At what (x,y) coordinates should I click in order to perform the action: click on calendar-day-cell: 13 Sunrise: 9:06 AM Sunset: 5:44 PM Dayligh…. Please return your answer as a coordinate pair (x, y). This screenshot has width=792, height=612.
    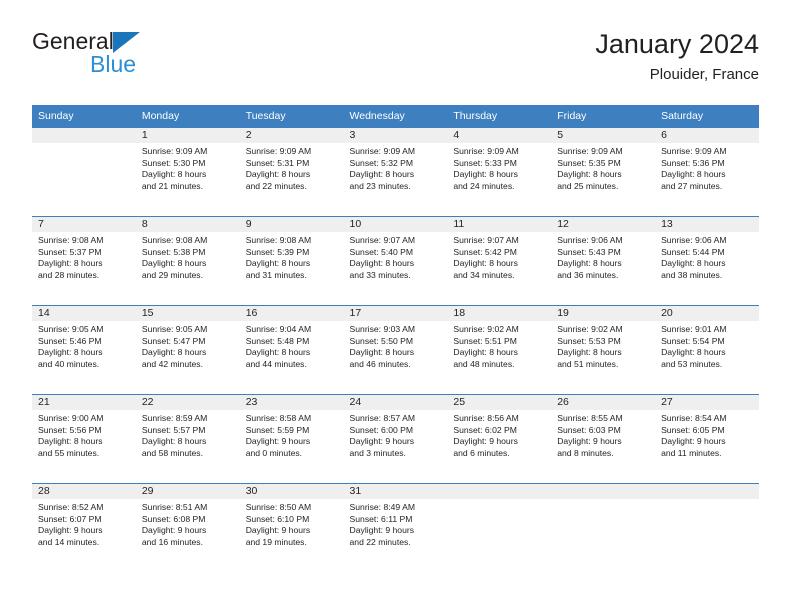
    Looking at the image, I should click on (707, 261).